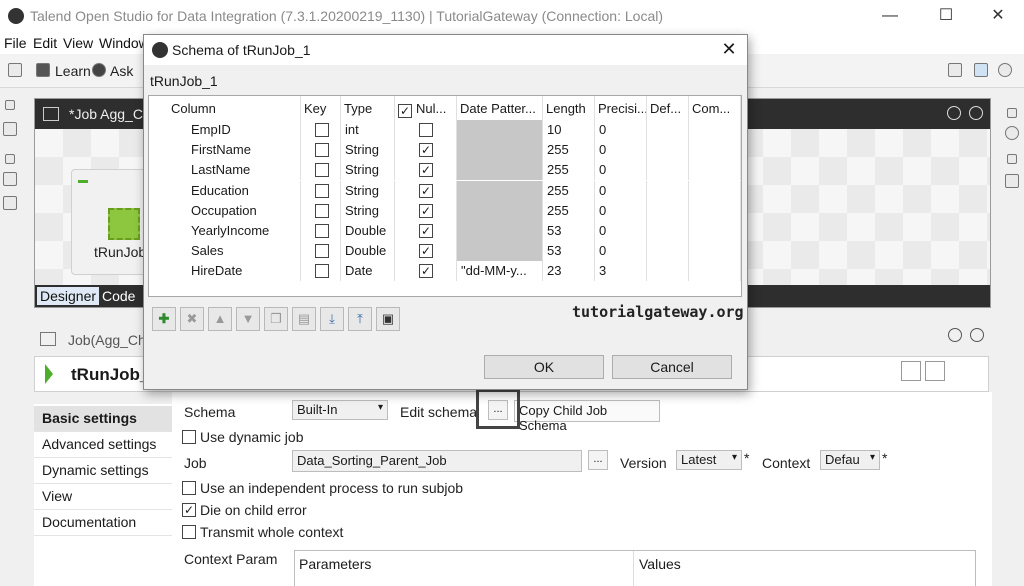 The width and height of the screenshot is (1024, 586). What do you see at coordinates (103, 497) in the screenshot?
I see `nav-view: View` at bounding box center [103, 497].